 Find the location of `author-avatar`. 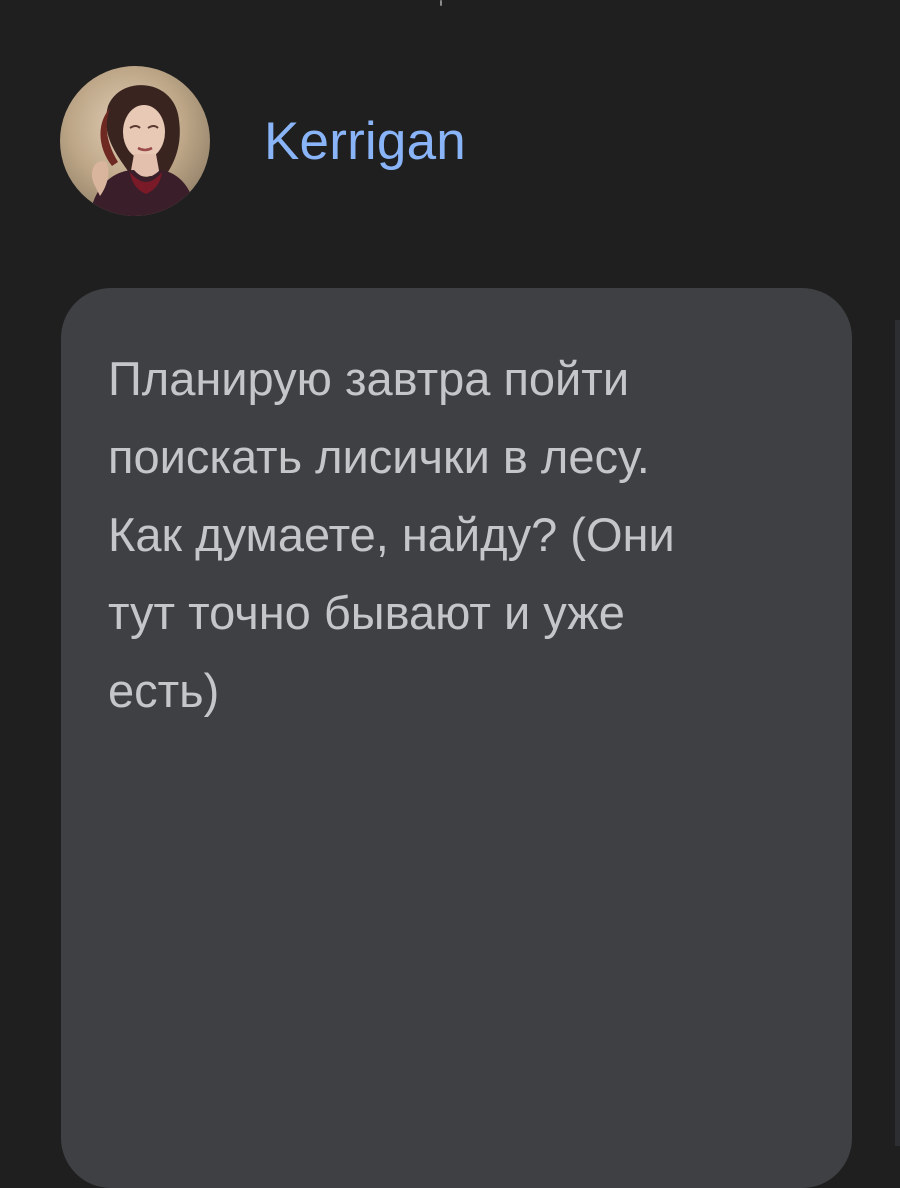

author-avatar is located at coordinates (135, 141).